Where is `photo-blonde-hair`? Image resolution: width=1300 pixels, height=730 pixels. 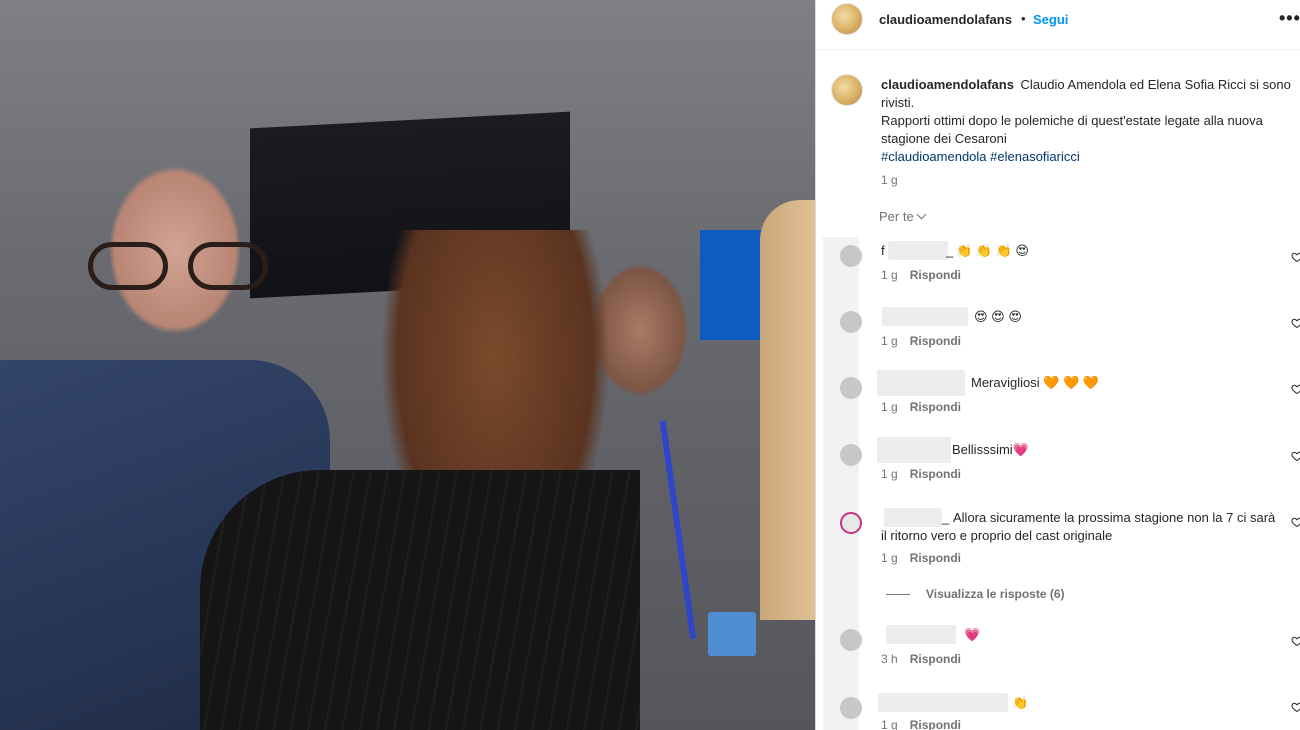 photo-blonde-hair is located at coordinates (787, 410).